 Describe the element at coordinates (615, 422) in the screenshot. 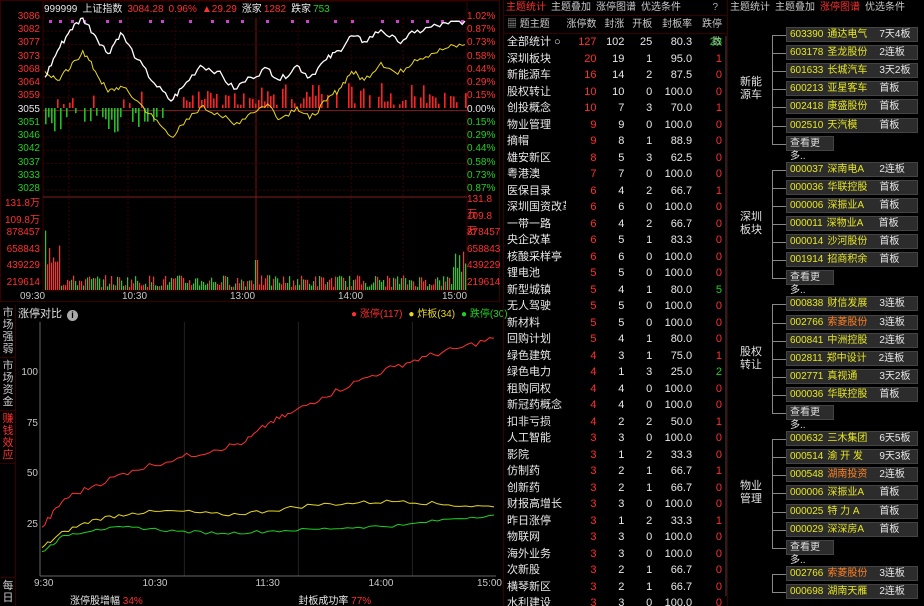

I see `table-row: 扣非亏损 4 2 2 50.0 1` at that location.